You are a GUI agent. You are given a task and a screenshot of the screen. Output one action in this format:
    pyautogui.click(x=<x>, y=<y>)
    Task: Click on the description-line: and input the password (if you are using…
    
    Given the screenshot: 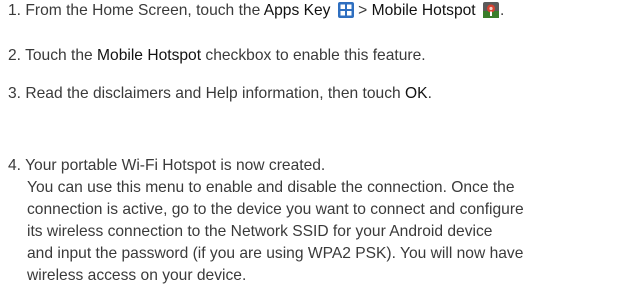 What is the action you would take?
    pyautogui.click(x=275, y=253)
    